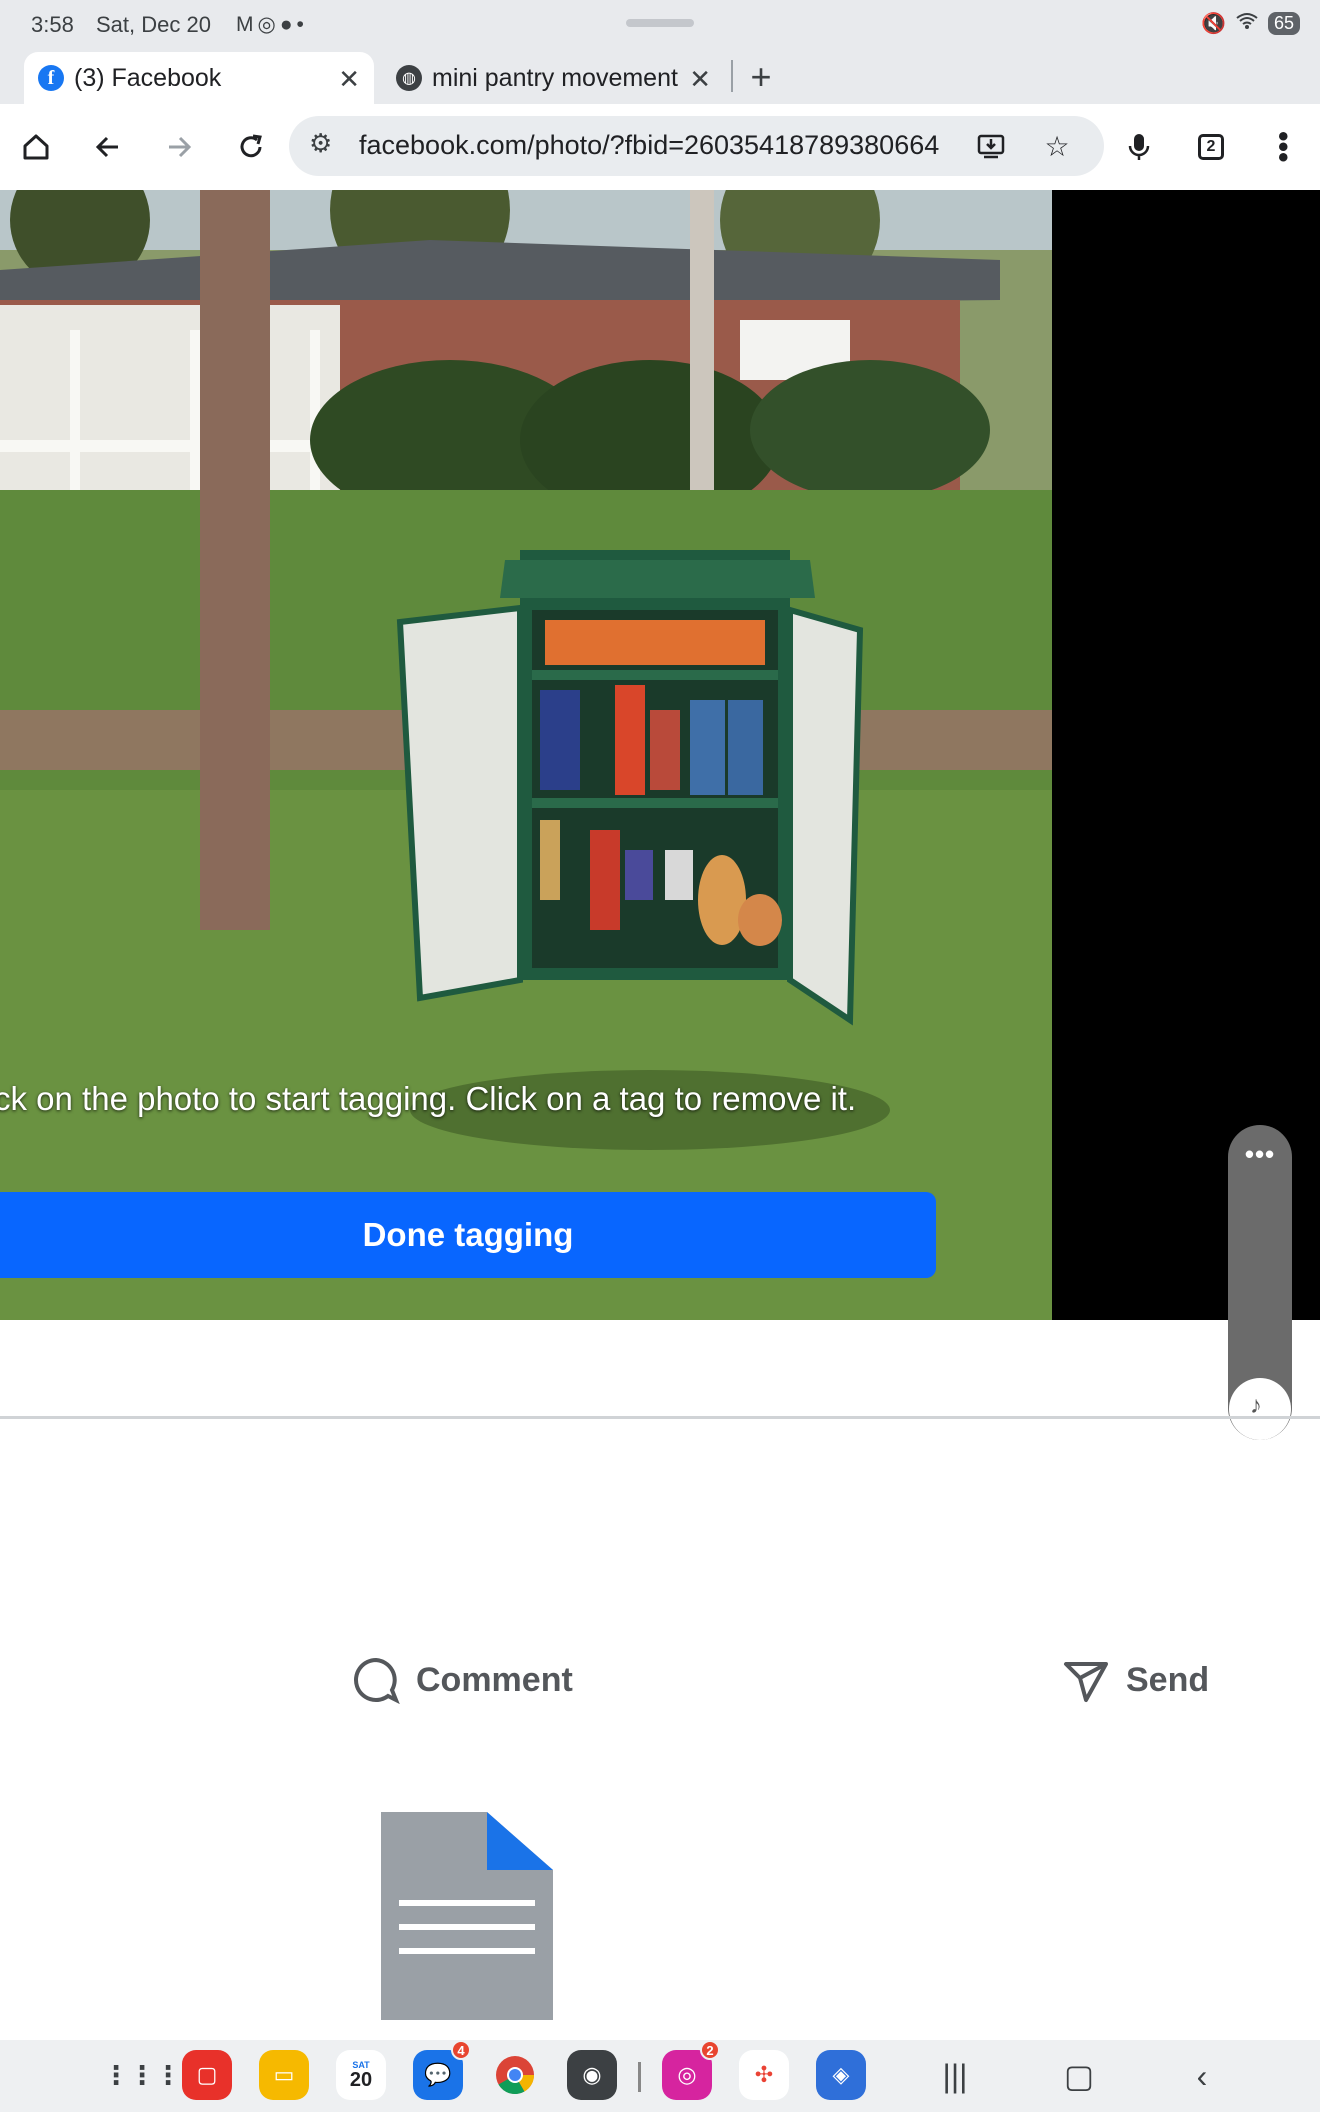 The height and width of the screenshot is (2112, 1320). What do you see at coordinates (1260, 1282) in the screenshot?
I see `floating-side-panel-handle: ••• ♪` at bounding box center [1260, 1282].